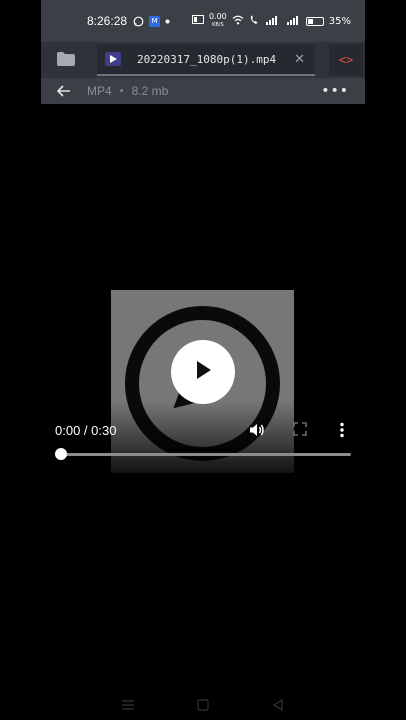  What do you see at coordinates (99, 91) in the screenshot?
I see `file-type: MP4` at bounding box center [99, 91].